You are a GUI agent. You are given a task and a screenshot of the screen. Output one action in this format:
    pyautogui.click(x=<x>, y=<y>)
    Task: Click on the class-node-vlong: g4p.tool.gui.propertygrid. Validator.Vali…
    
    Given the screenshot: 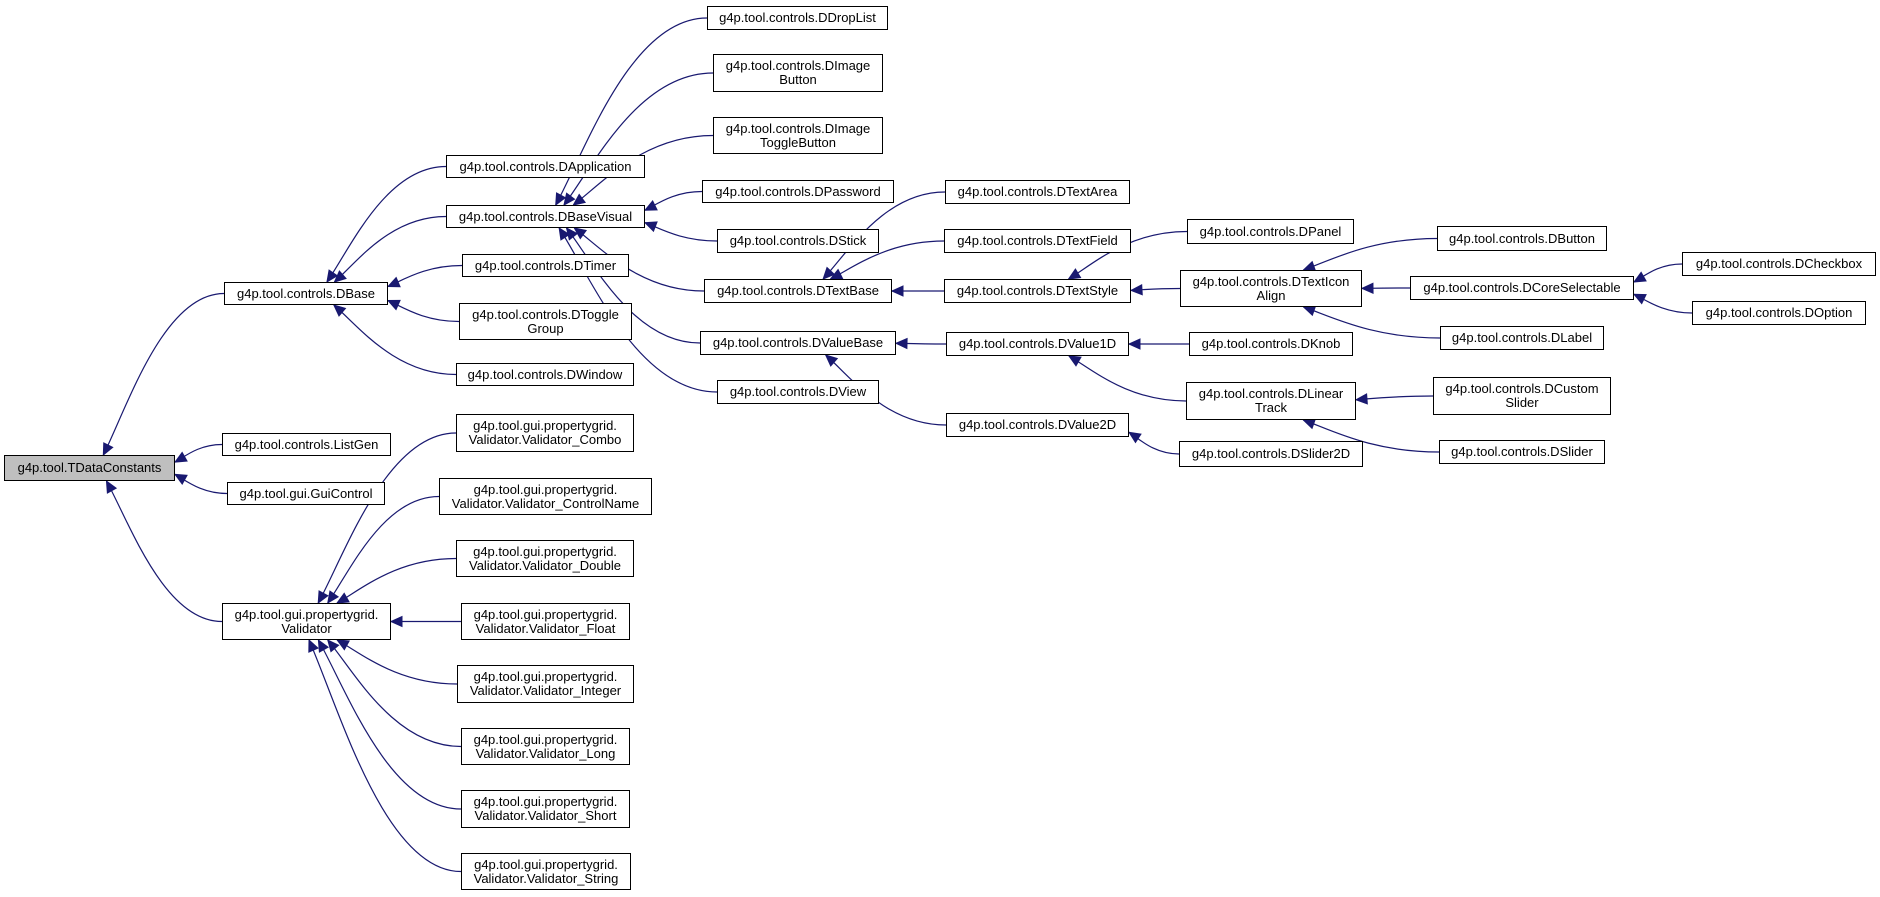 What is the action you would take?
    pyautogui.click(x=545, y=746)
    